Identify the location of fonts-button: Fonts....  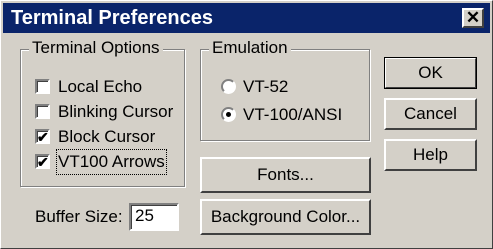
(285, 175).